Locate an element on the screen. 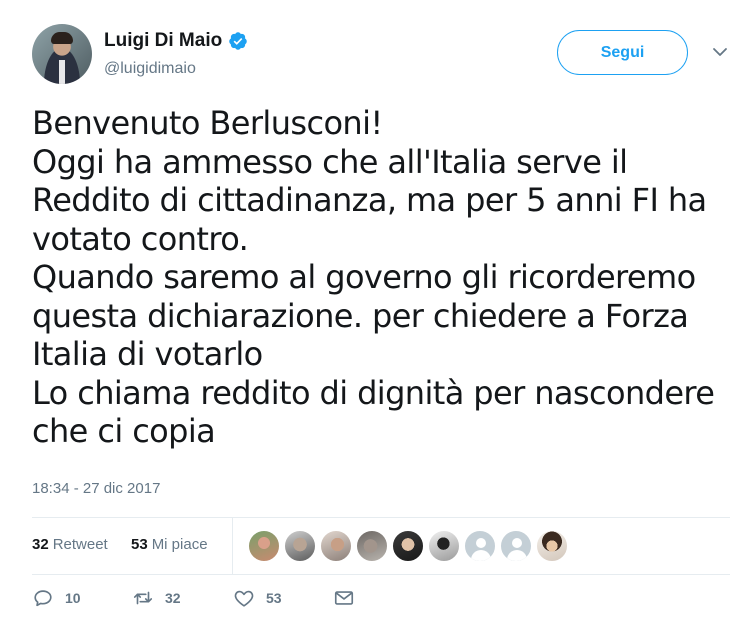 The width and height of the screenshot is (747, 622). author-avatar is located at coordinates (62, 54).